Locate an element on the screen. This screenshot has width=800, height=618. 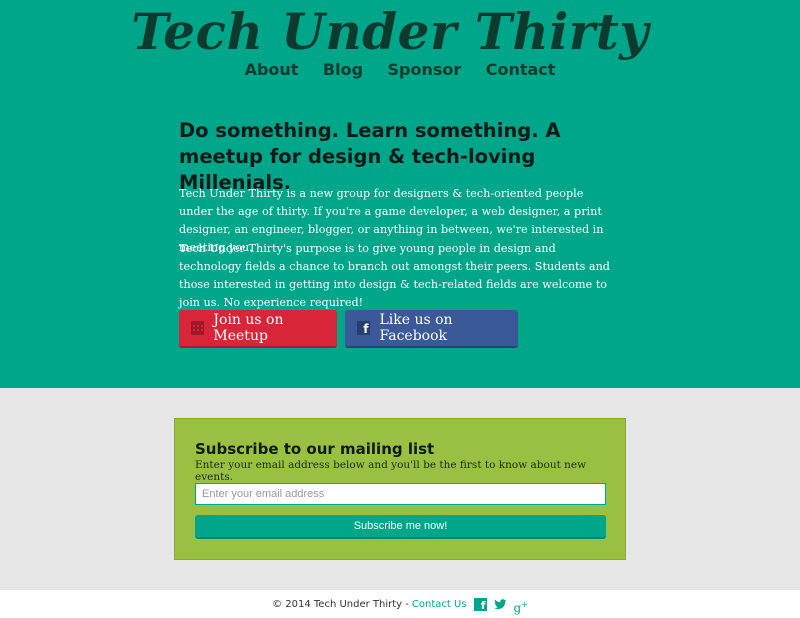
like-facebook-label: Like us on Facebook is located at coordinates (416, 328).